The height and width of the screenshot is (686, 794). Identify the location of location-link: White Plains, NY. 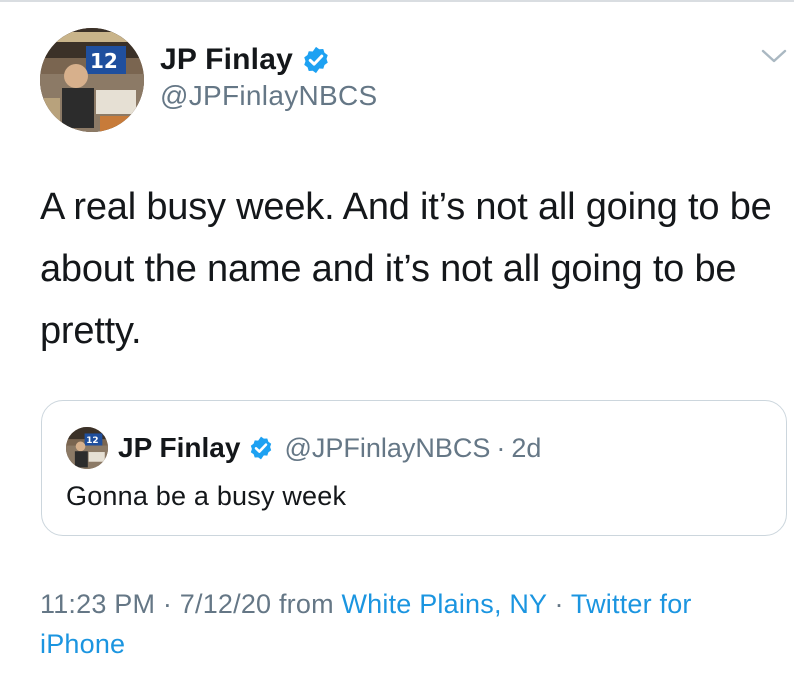
(443, 604).